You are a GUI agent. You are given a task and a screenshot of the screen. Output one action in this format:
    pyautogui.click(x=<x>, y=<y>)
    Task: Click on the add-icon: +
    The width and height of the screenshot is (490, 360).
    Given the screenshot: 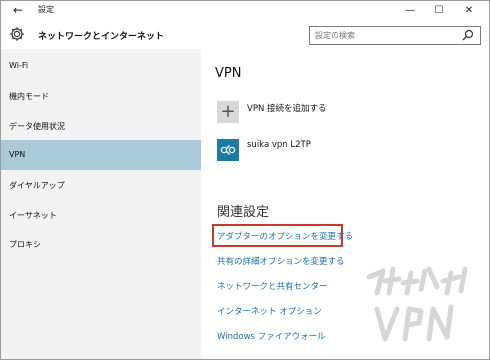 What is the action you would take?
    pyautogui.click(x=228, y=112)
    